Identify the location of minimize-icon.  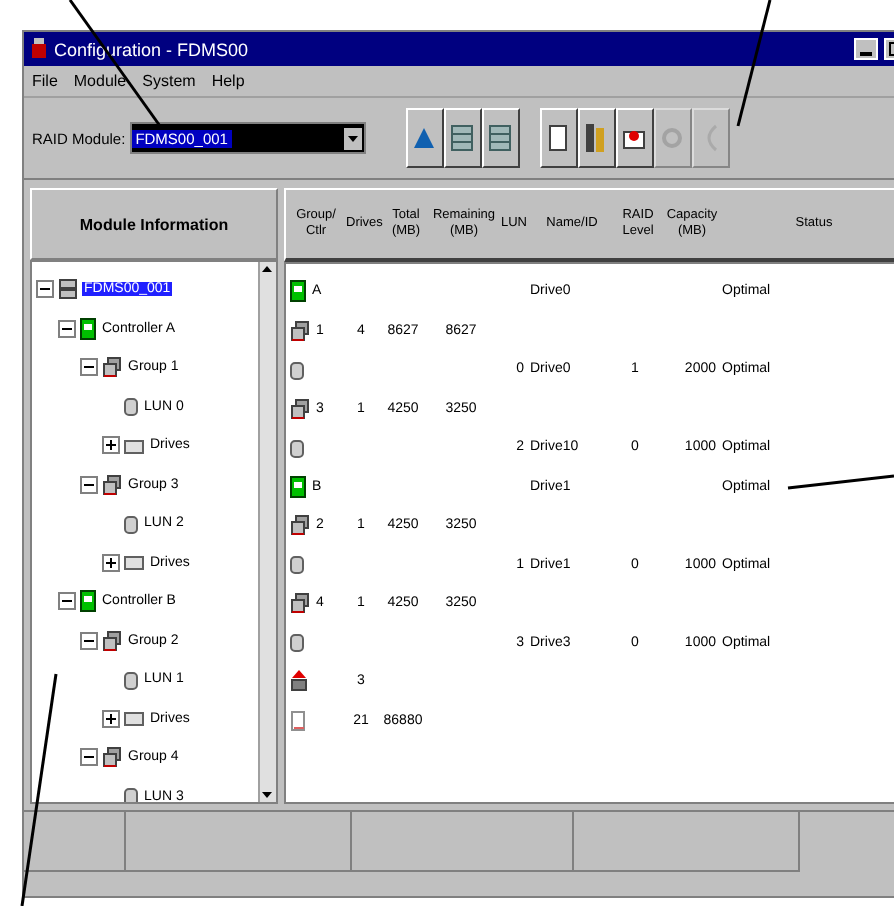
(866, 49).